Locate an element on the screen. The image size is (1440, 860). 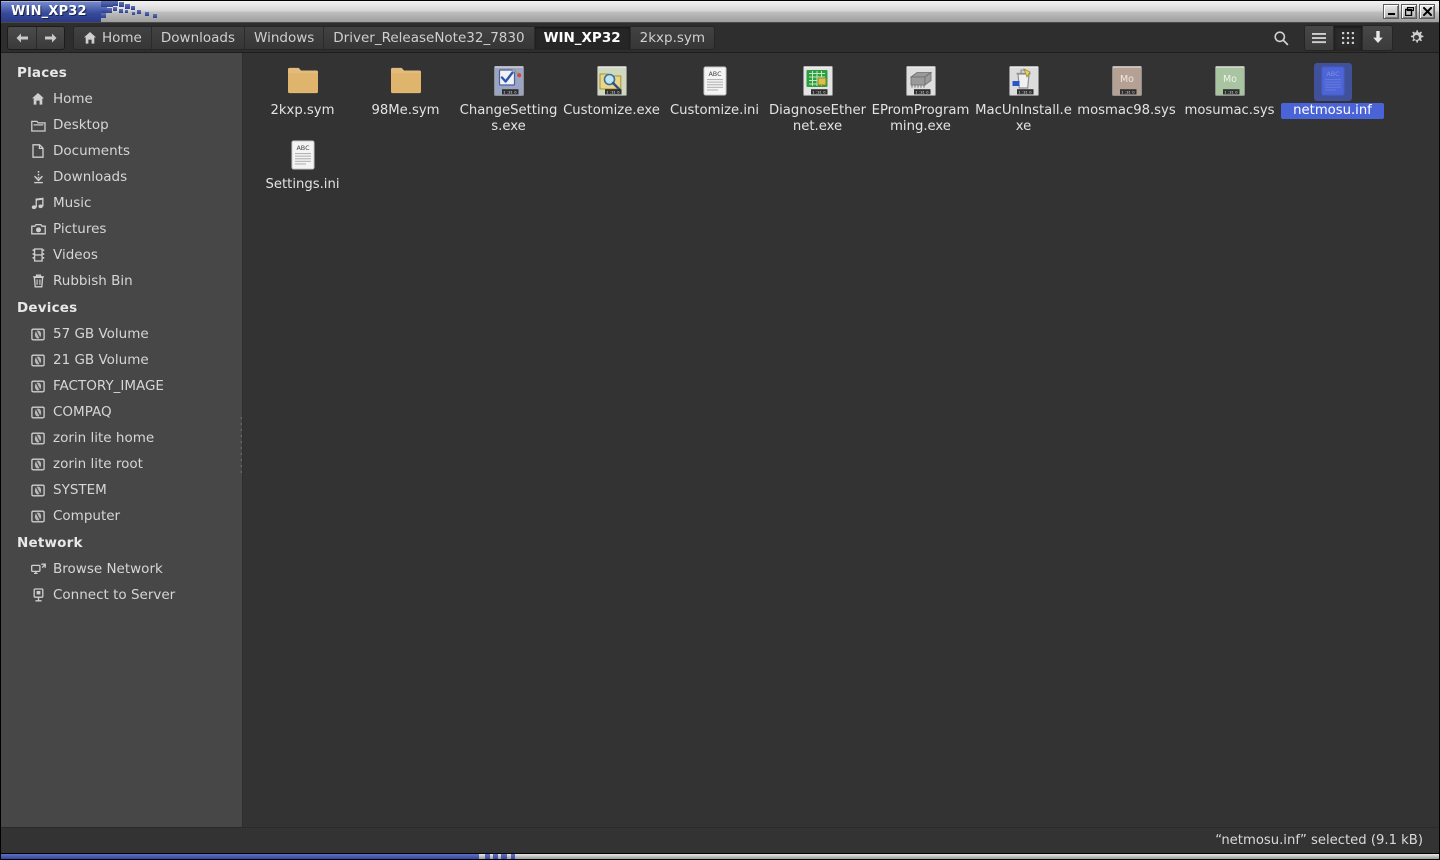
file-item: 98Me.sym is located at coordinates (405, 98).